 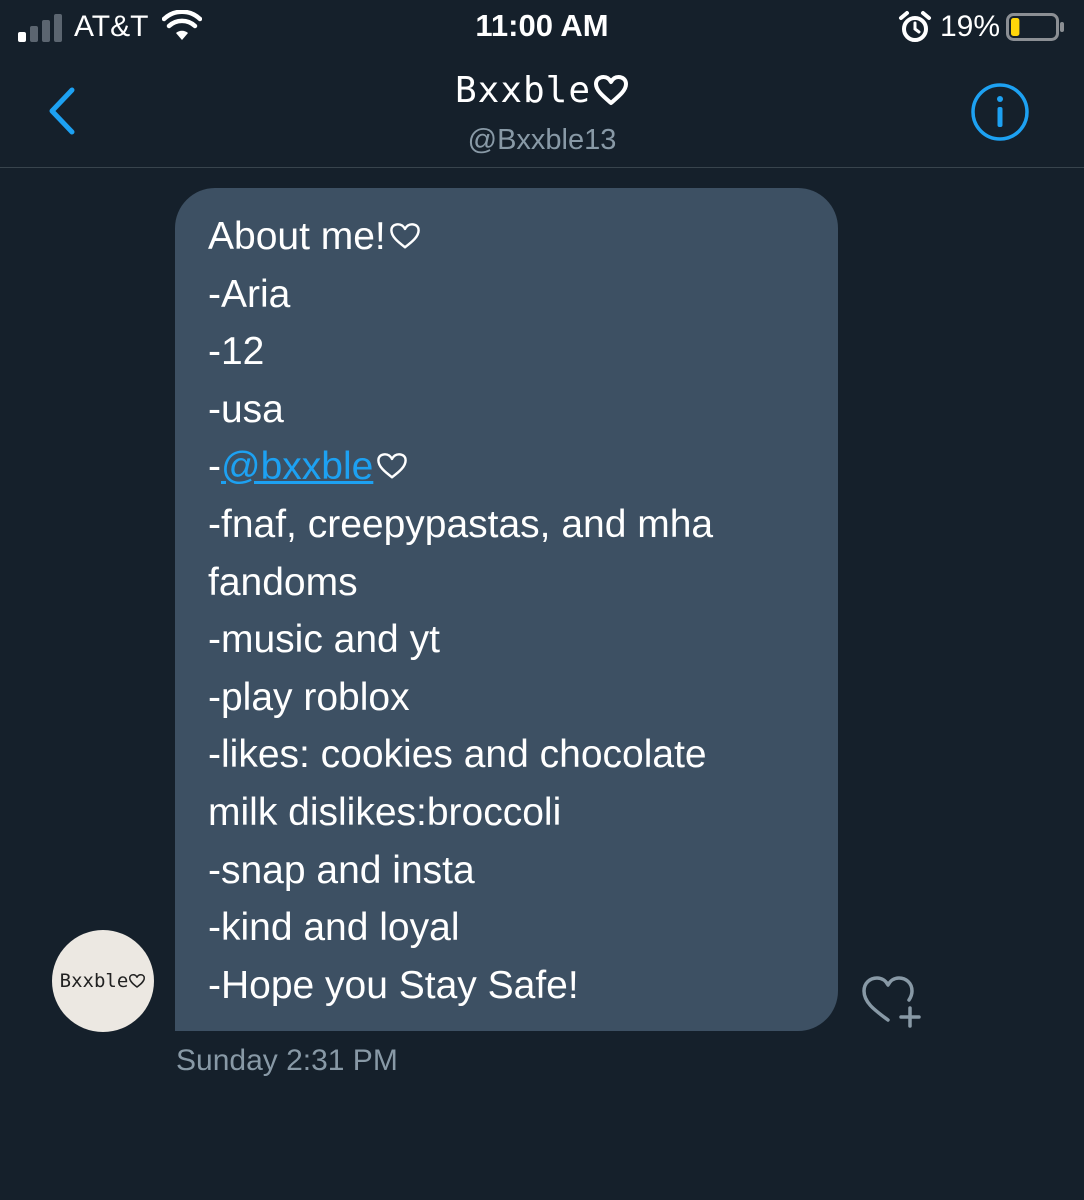 What do you see at coordinates (507, 467) in the screenshot?
I see `message-line: -@bxxble` at bounding box center [507, 467].